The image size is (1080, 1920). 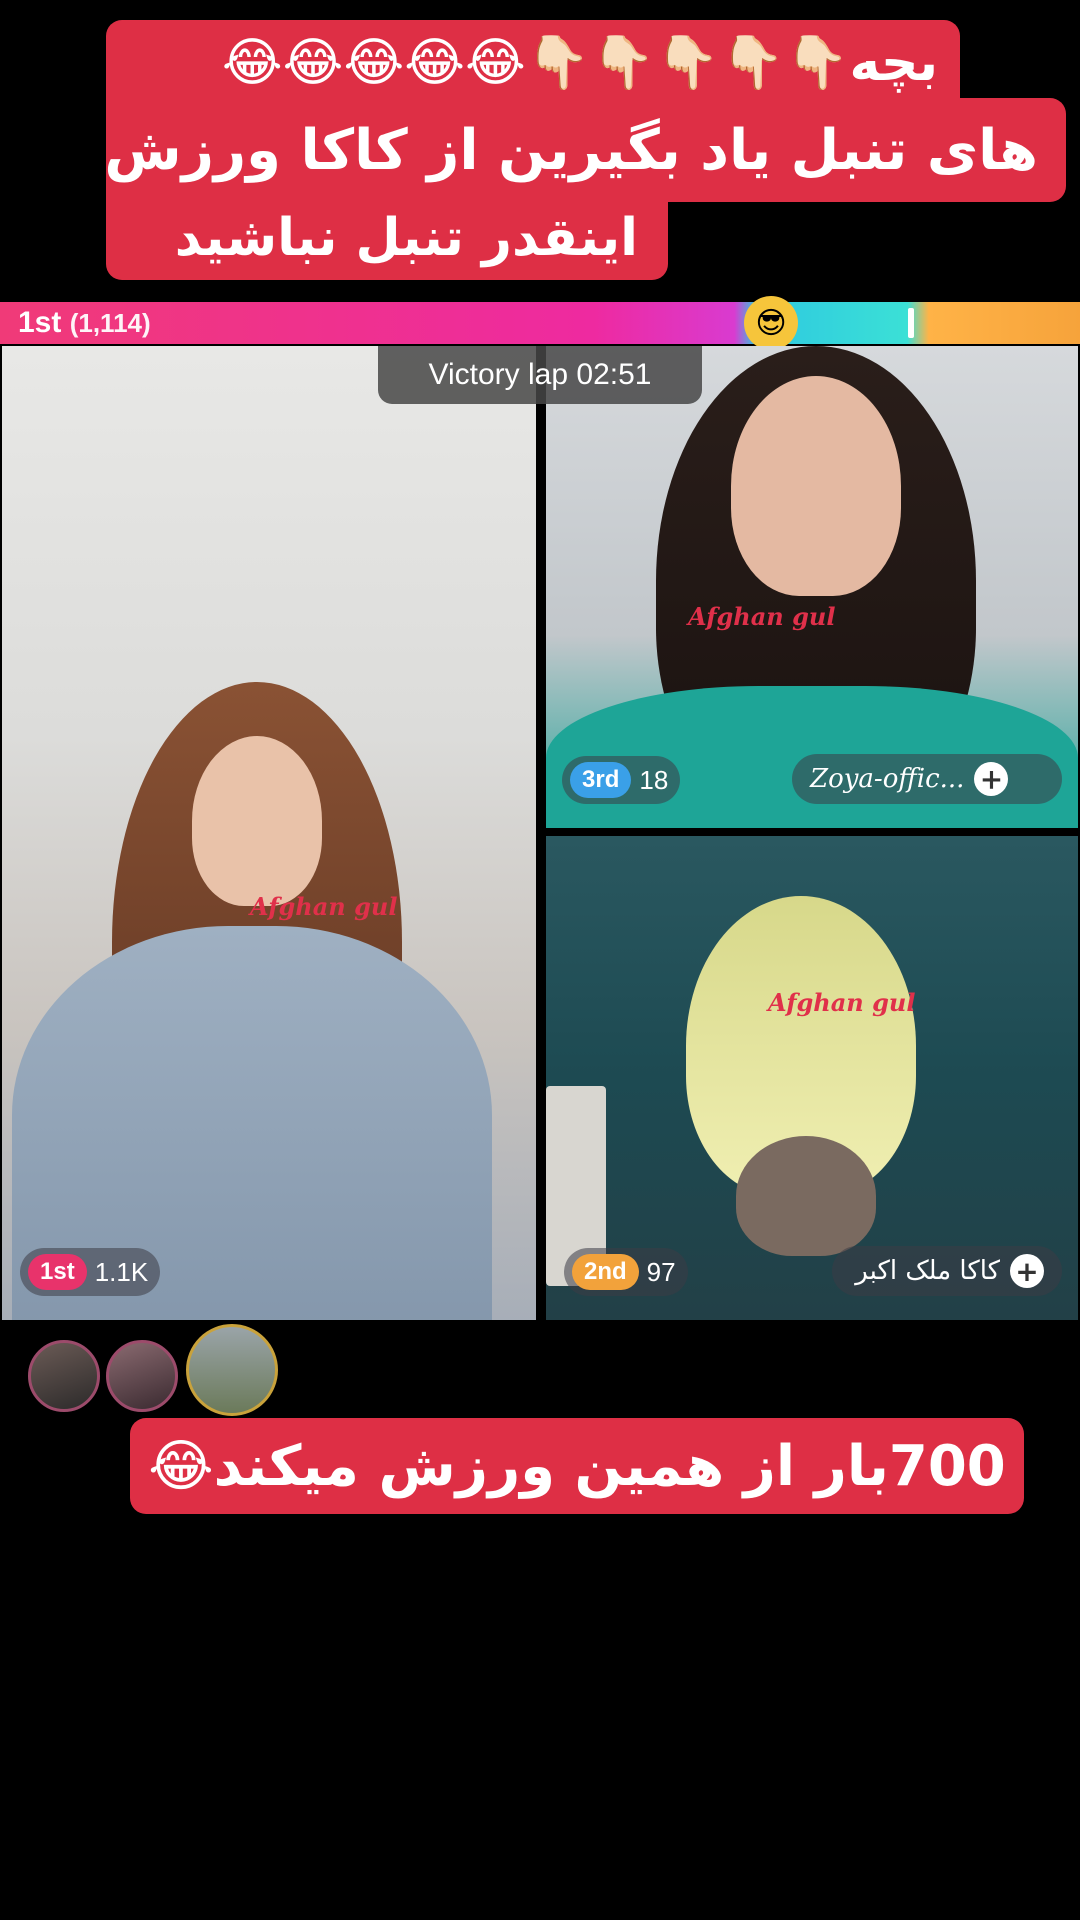 I want to click on watermark-left: Afghan gul, so click(x=324, y=906).